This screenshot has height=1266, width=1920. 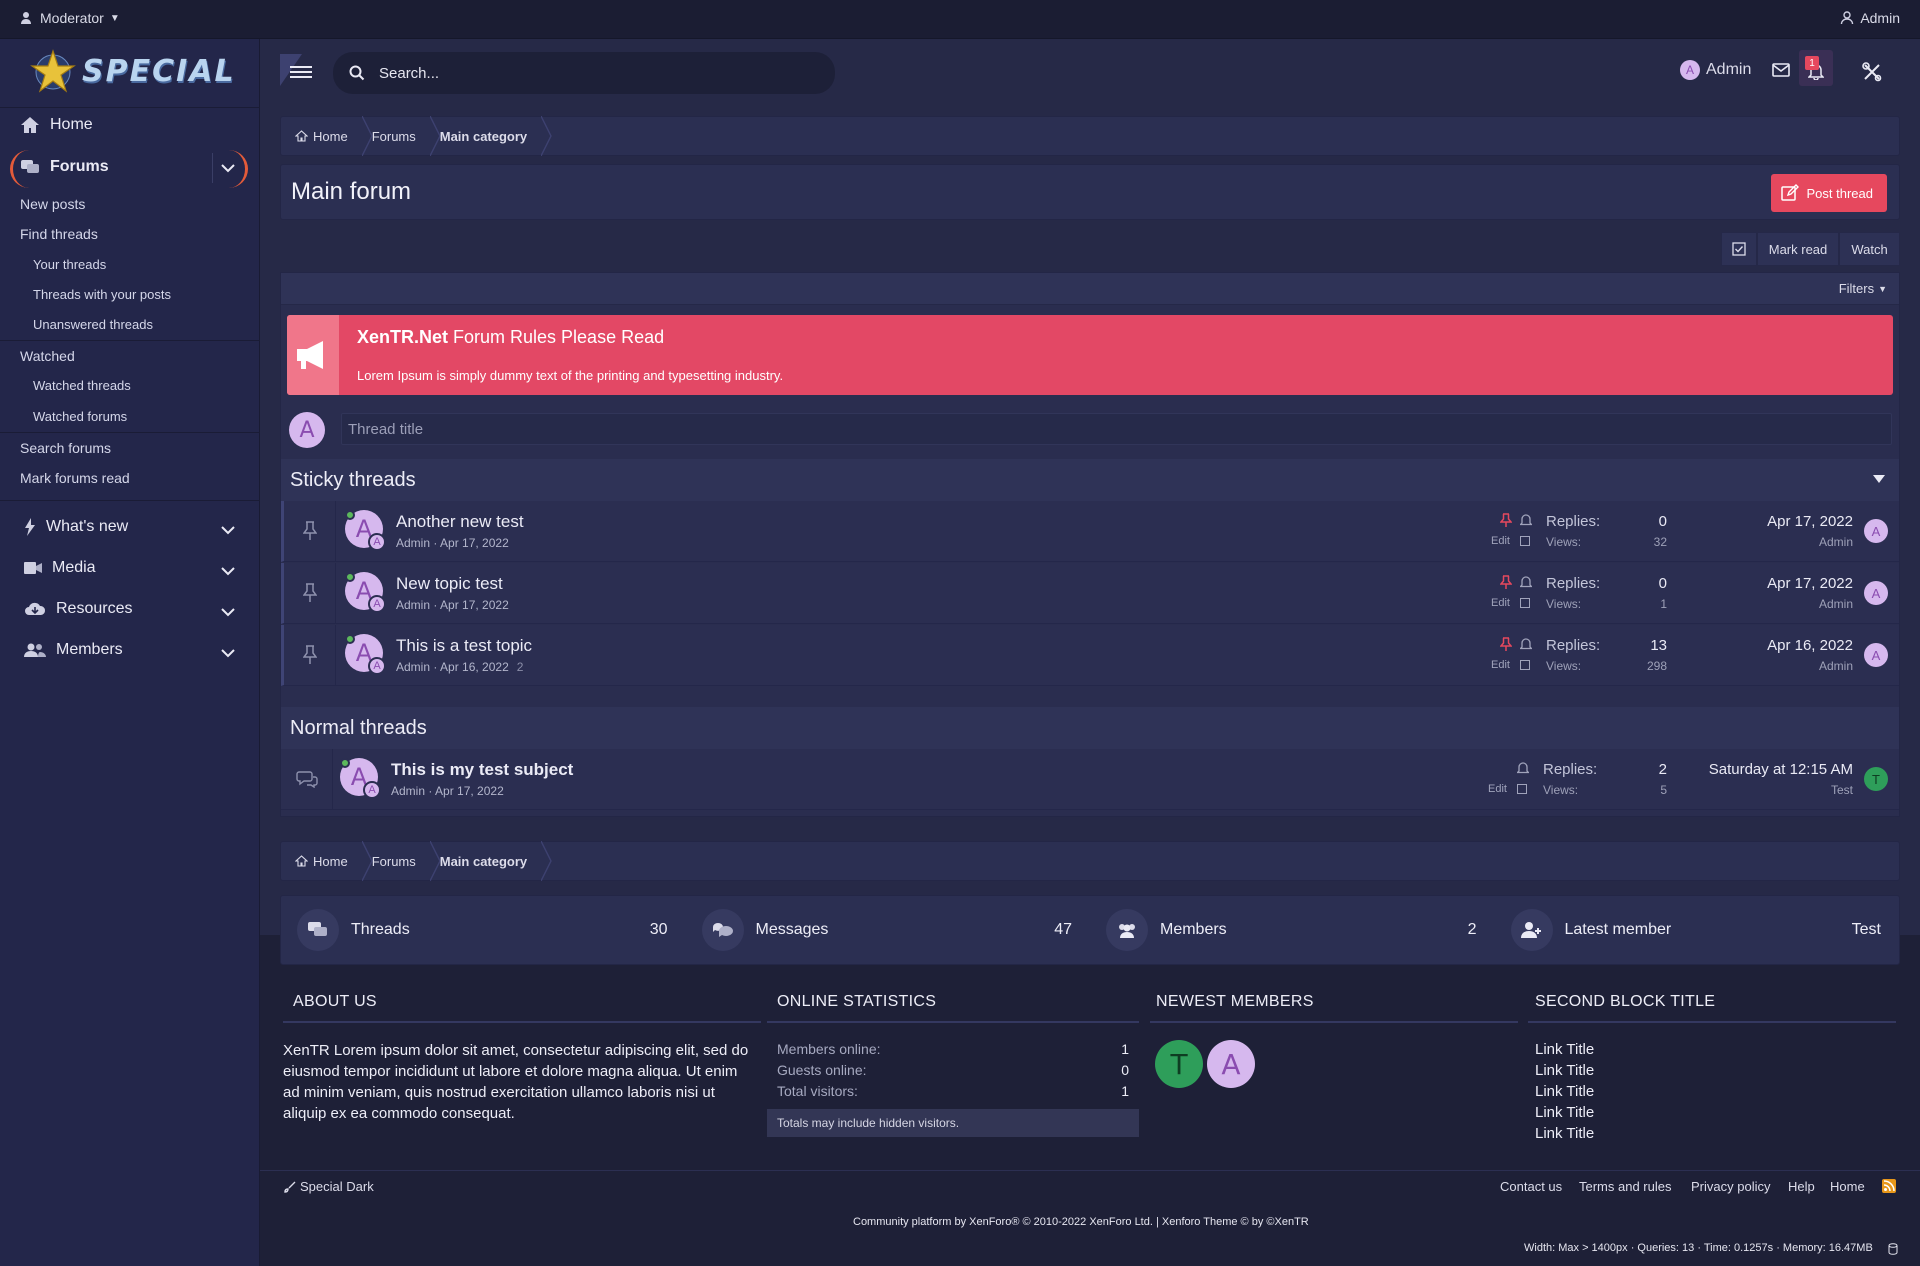 I want to click on nav-your-threads: Your threads, so click(x=69, y=264).